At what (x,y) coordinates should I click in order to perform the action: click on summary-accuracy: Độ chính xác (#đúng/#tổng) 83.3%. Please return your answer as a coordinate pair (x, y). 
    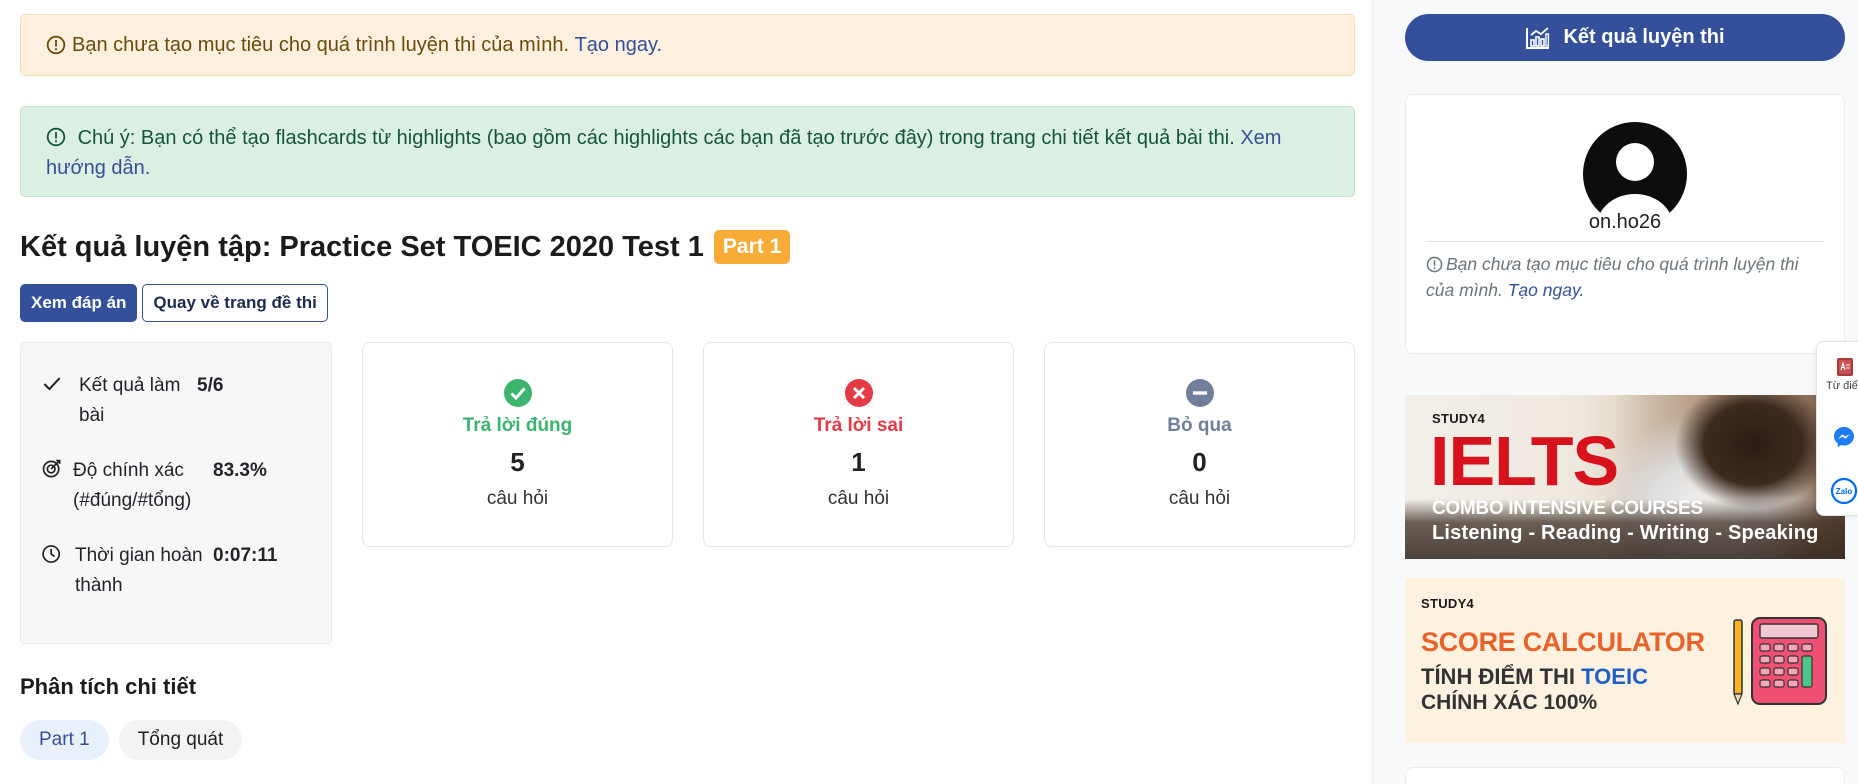
    Looking at the image, I should click on (174, 486).